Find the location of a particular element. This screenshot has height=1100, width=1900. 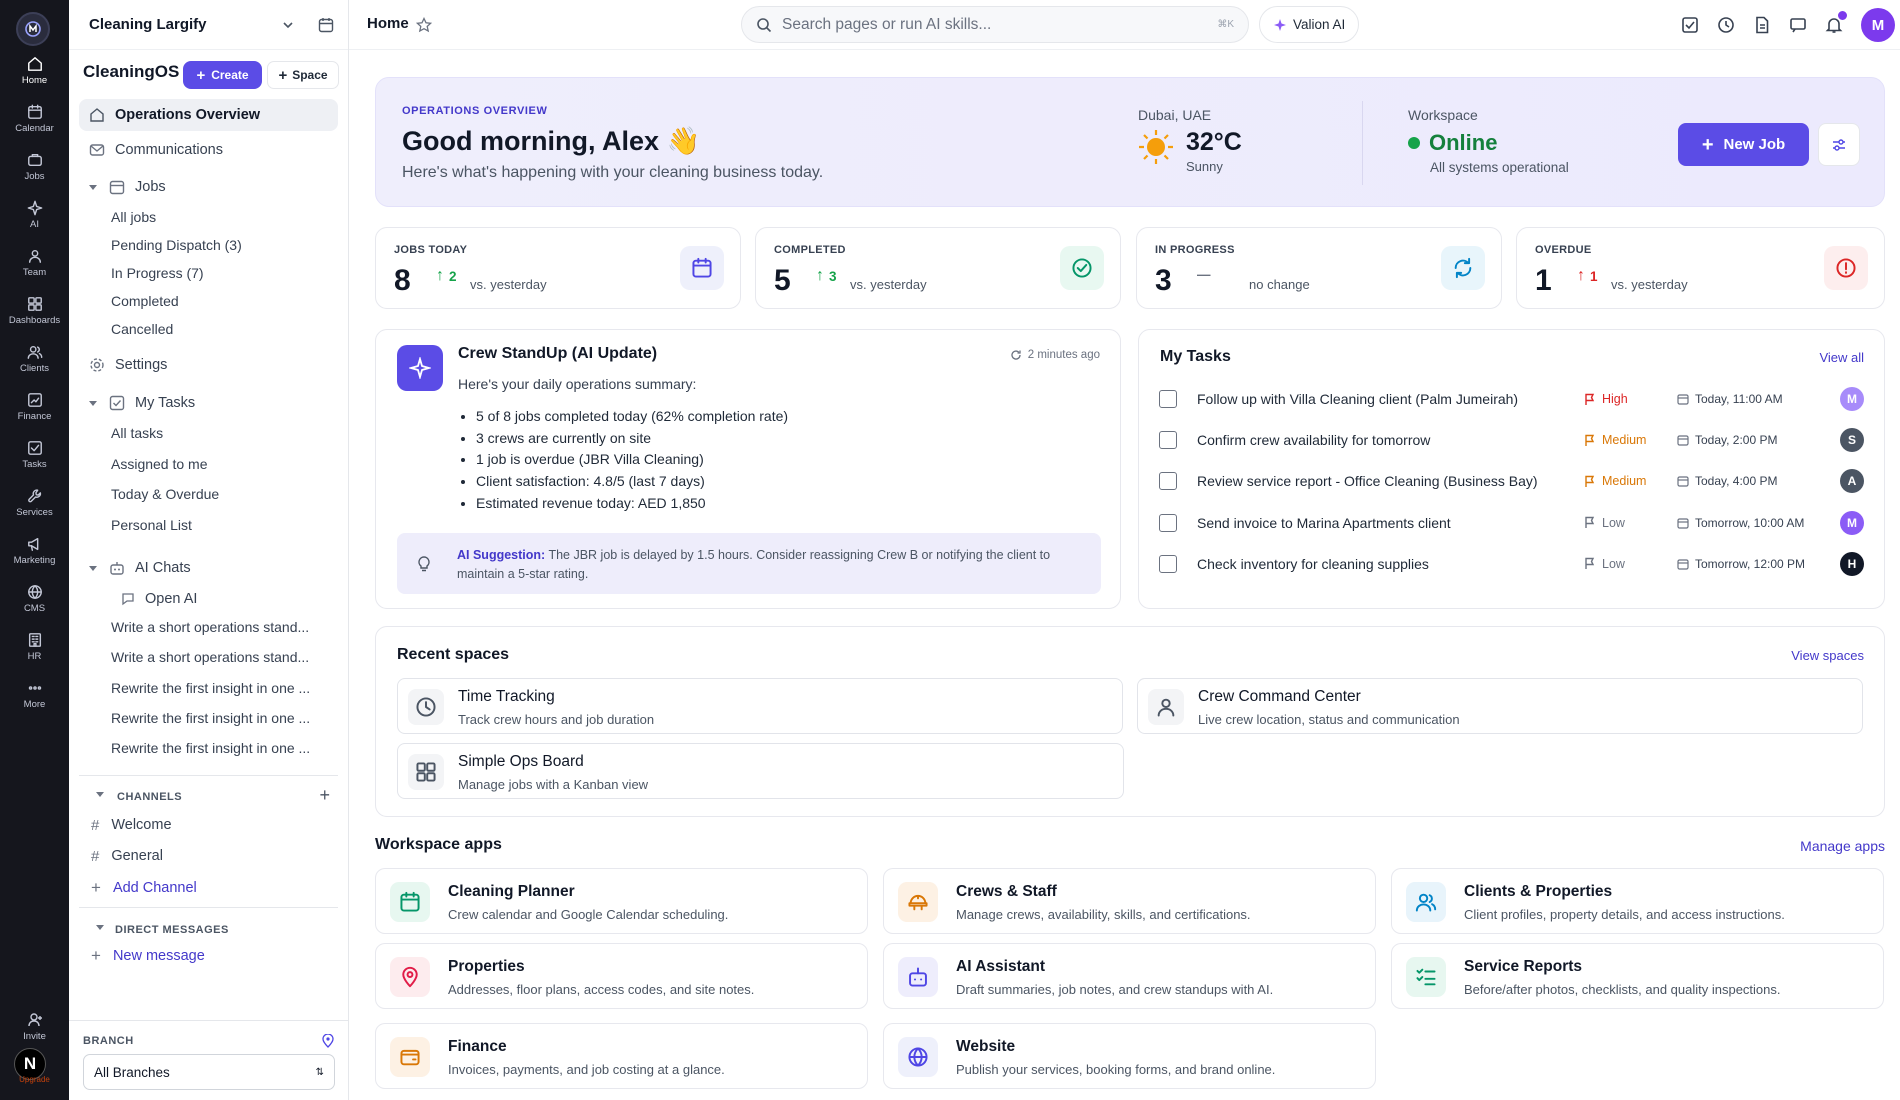

task-text: Check inventory for cleaning supplies is located at coordinates (1313, 564).